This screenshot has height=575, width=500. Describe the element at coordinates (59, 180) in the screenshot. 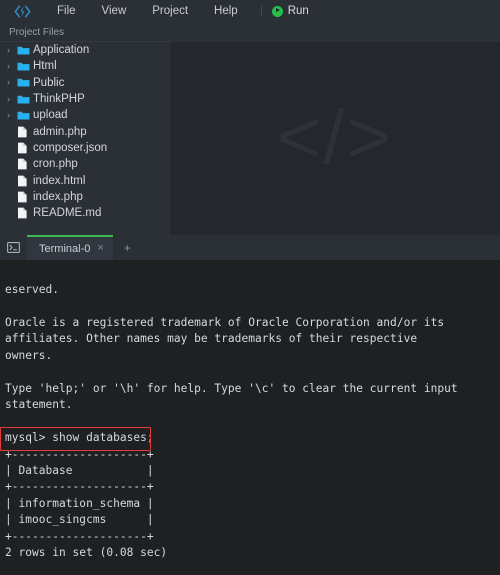

I see `tree-item-label: index.html` at that location.